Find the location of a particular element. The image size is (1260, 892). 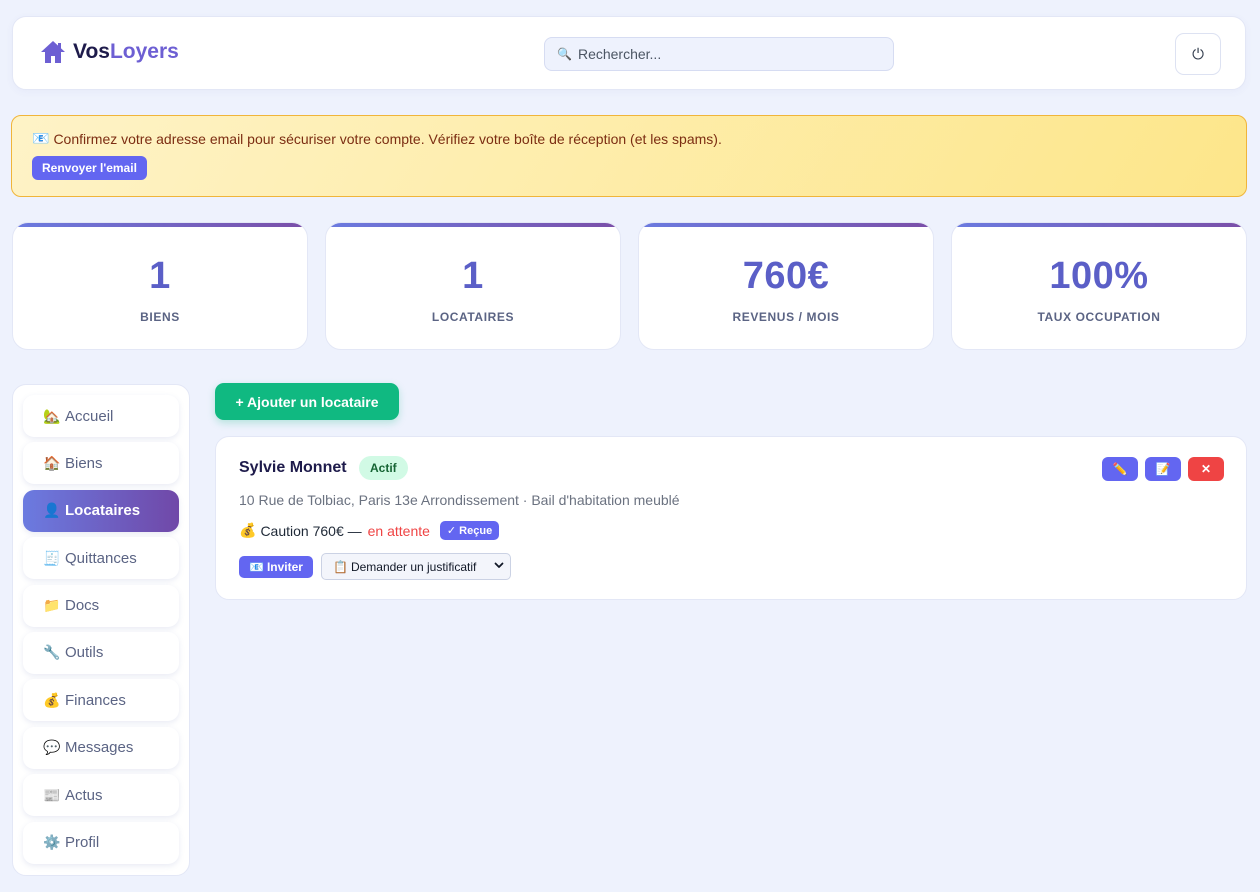

sidebar-item-label: Locataires is located at coordinates (103, 511).